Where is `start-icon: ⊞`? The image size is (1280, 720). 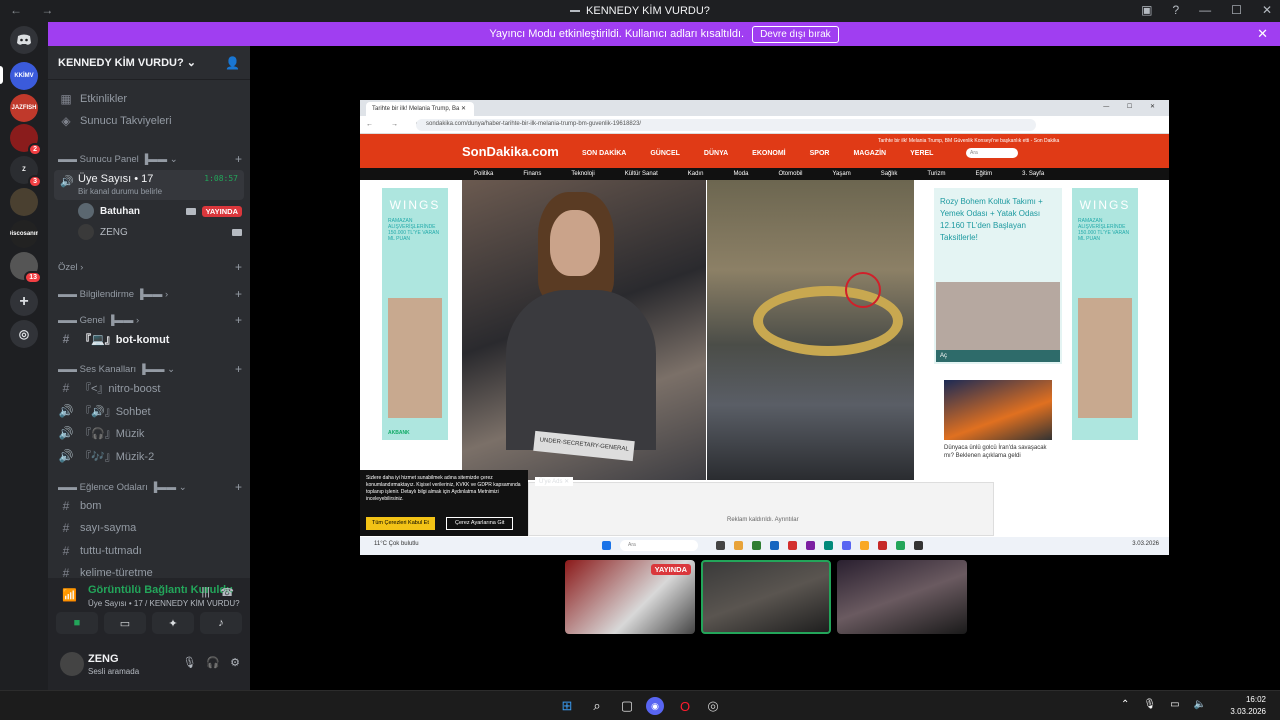
start-icon: ⊞ is located at coordinates (567, 706).